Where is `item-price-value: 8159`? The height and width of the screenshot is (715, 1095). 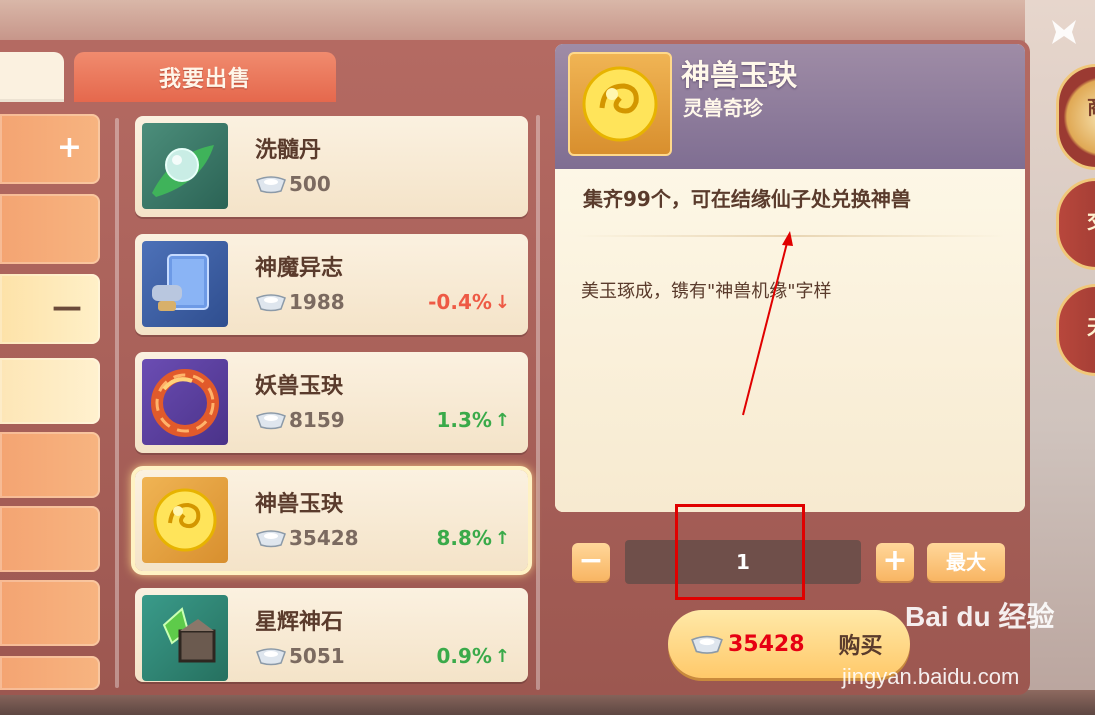
item-price-value: 8159 is located at coordinates (317, 420).